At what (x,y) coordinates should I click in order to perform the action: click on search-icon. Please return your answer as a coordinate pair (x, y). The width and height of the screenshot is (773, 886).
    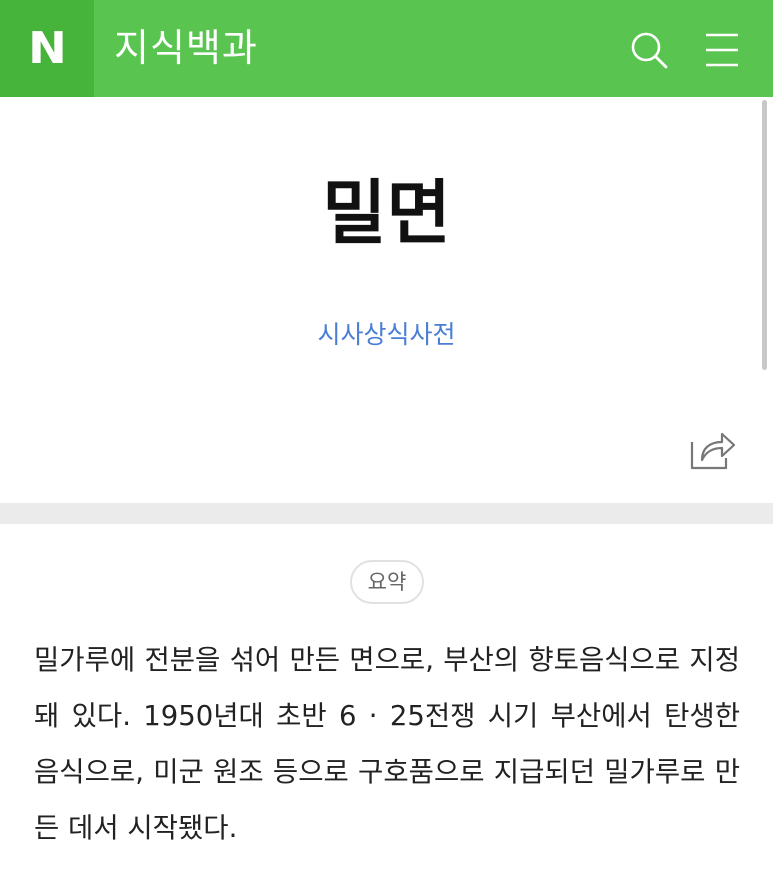
    Looking at the image, I should click on (649, 50).